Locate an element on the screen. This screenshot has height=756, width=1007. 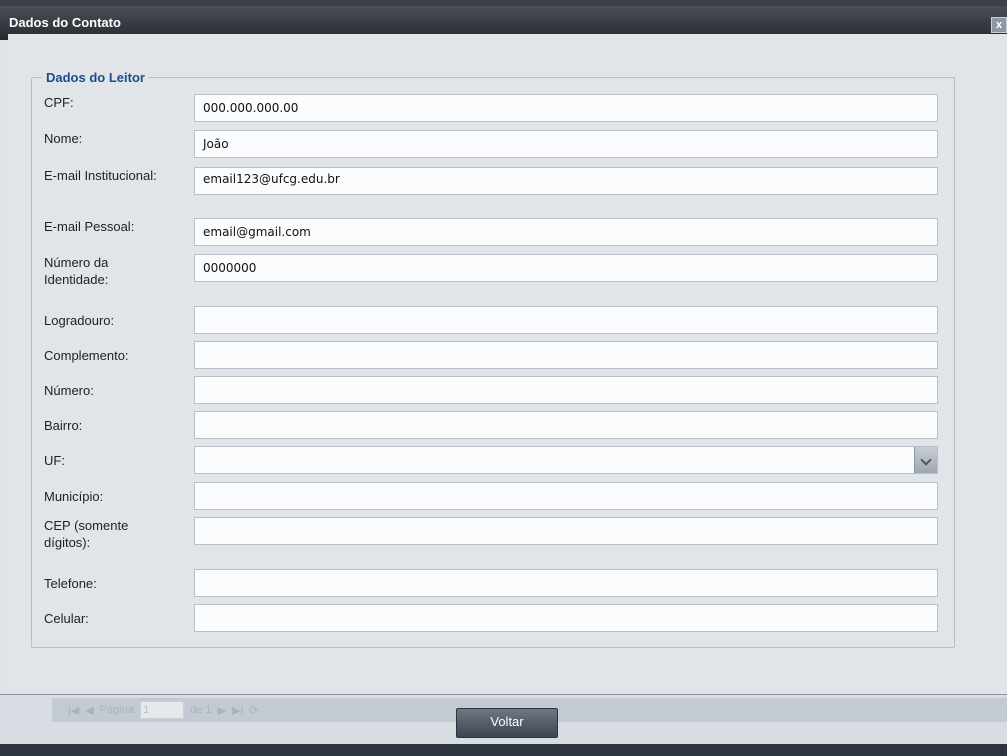
district-label: Bairro: is located at coordinates (63, 425).